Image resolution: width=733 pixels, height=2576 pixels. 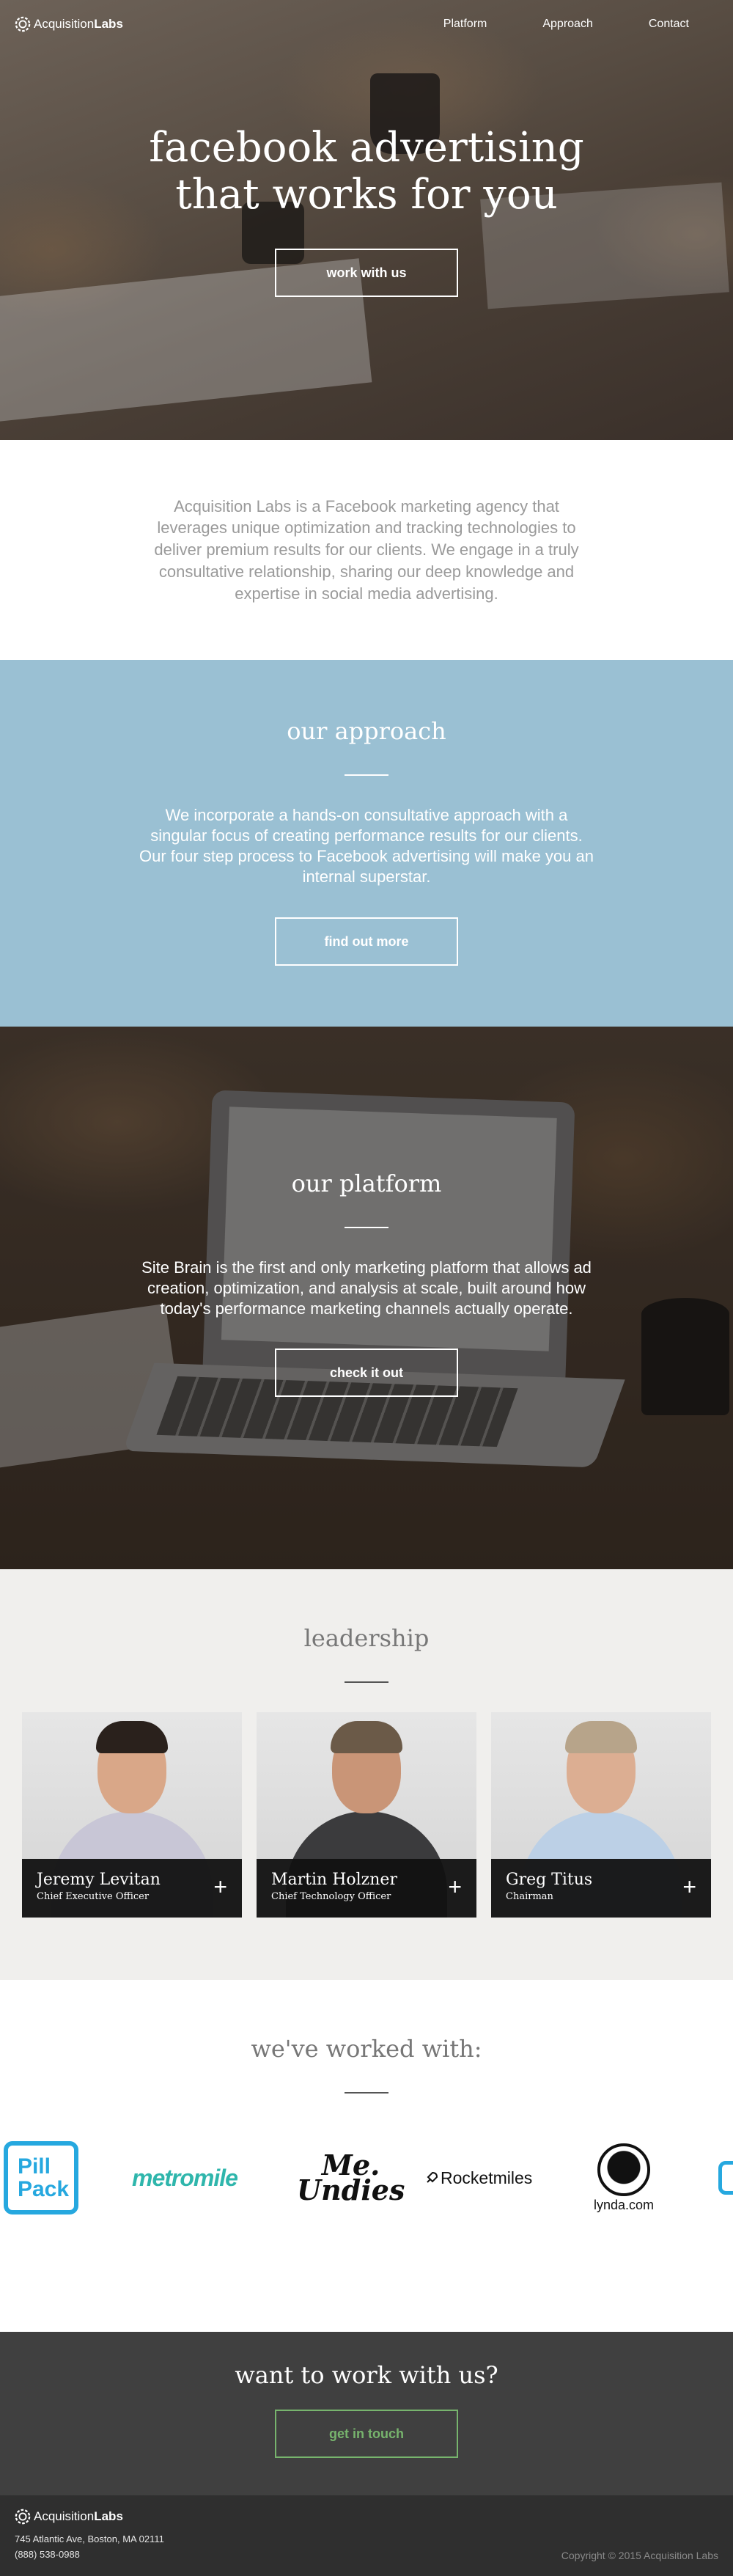 What do you see at coordinates (639, 2555) in the screenshot?
I see `footer-copyright: Copyright © 2015 Acquisition Labs` at bounding box center [639, 2555].